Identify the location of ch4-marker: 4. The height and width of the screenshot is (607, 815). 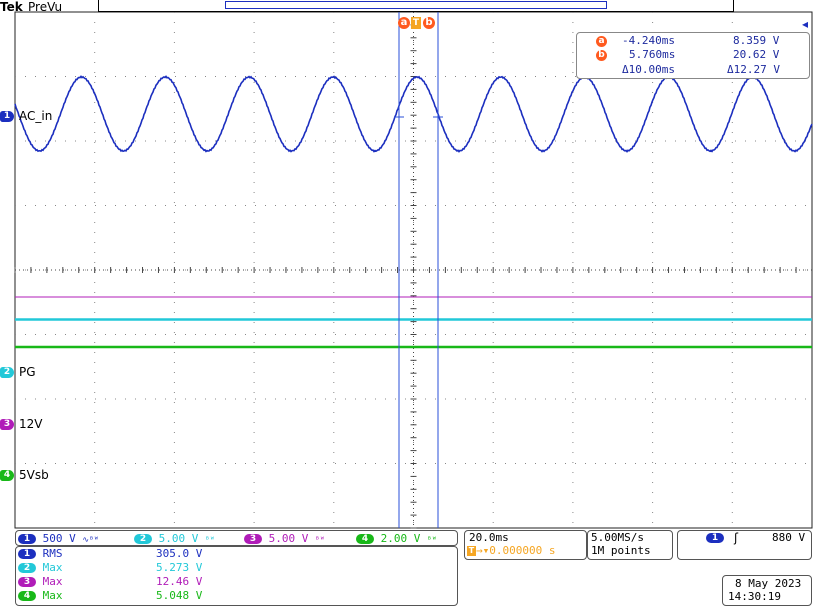
(7, 475).